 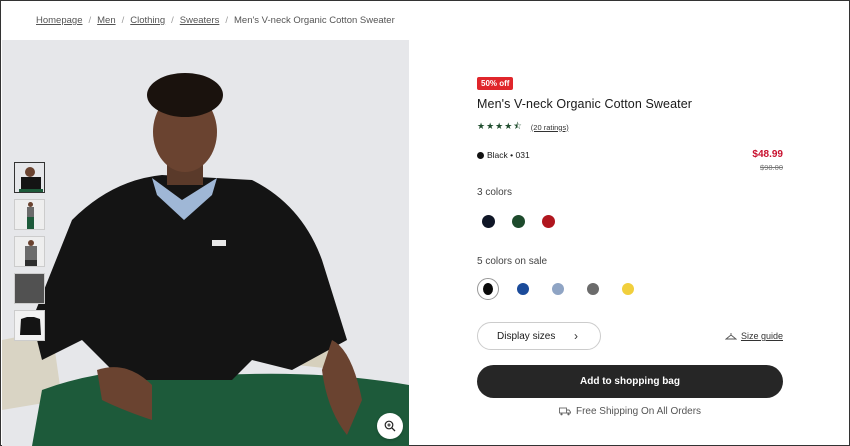 I want to click on color-dot-icon, so click(x=480, y=155).